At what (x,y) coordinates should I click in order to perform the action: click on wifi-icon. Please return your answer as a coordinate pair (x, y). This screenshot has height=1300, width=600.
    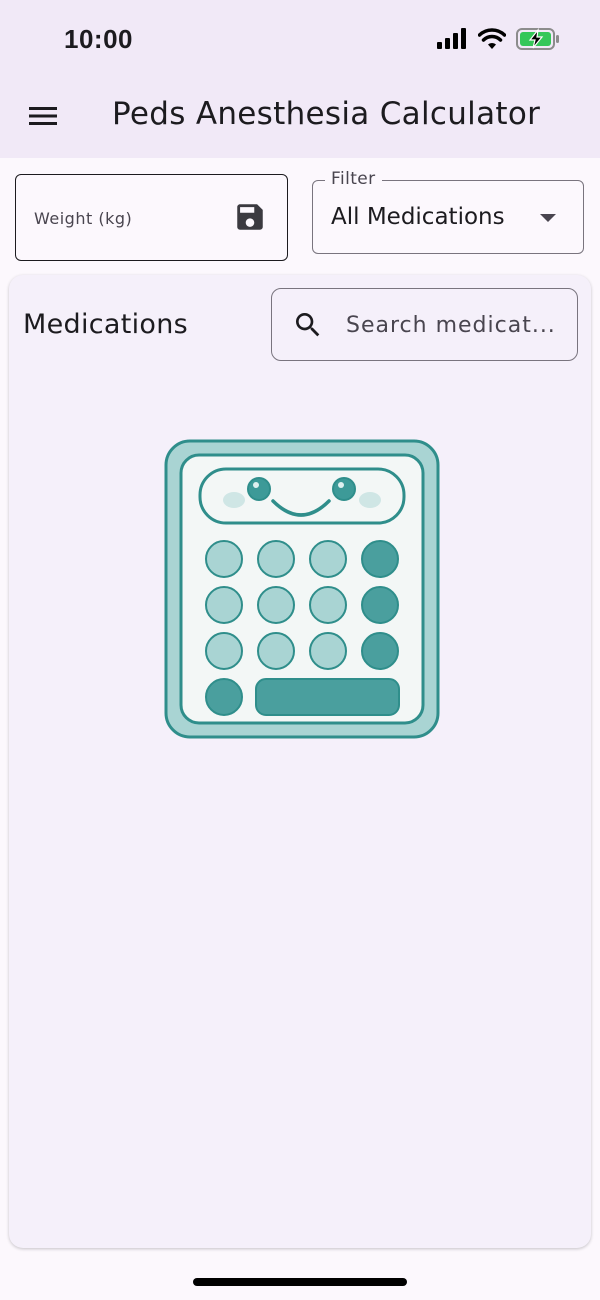
    Looking at the image, I should click on (492, 38).